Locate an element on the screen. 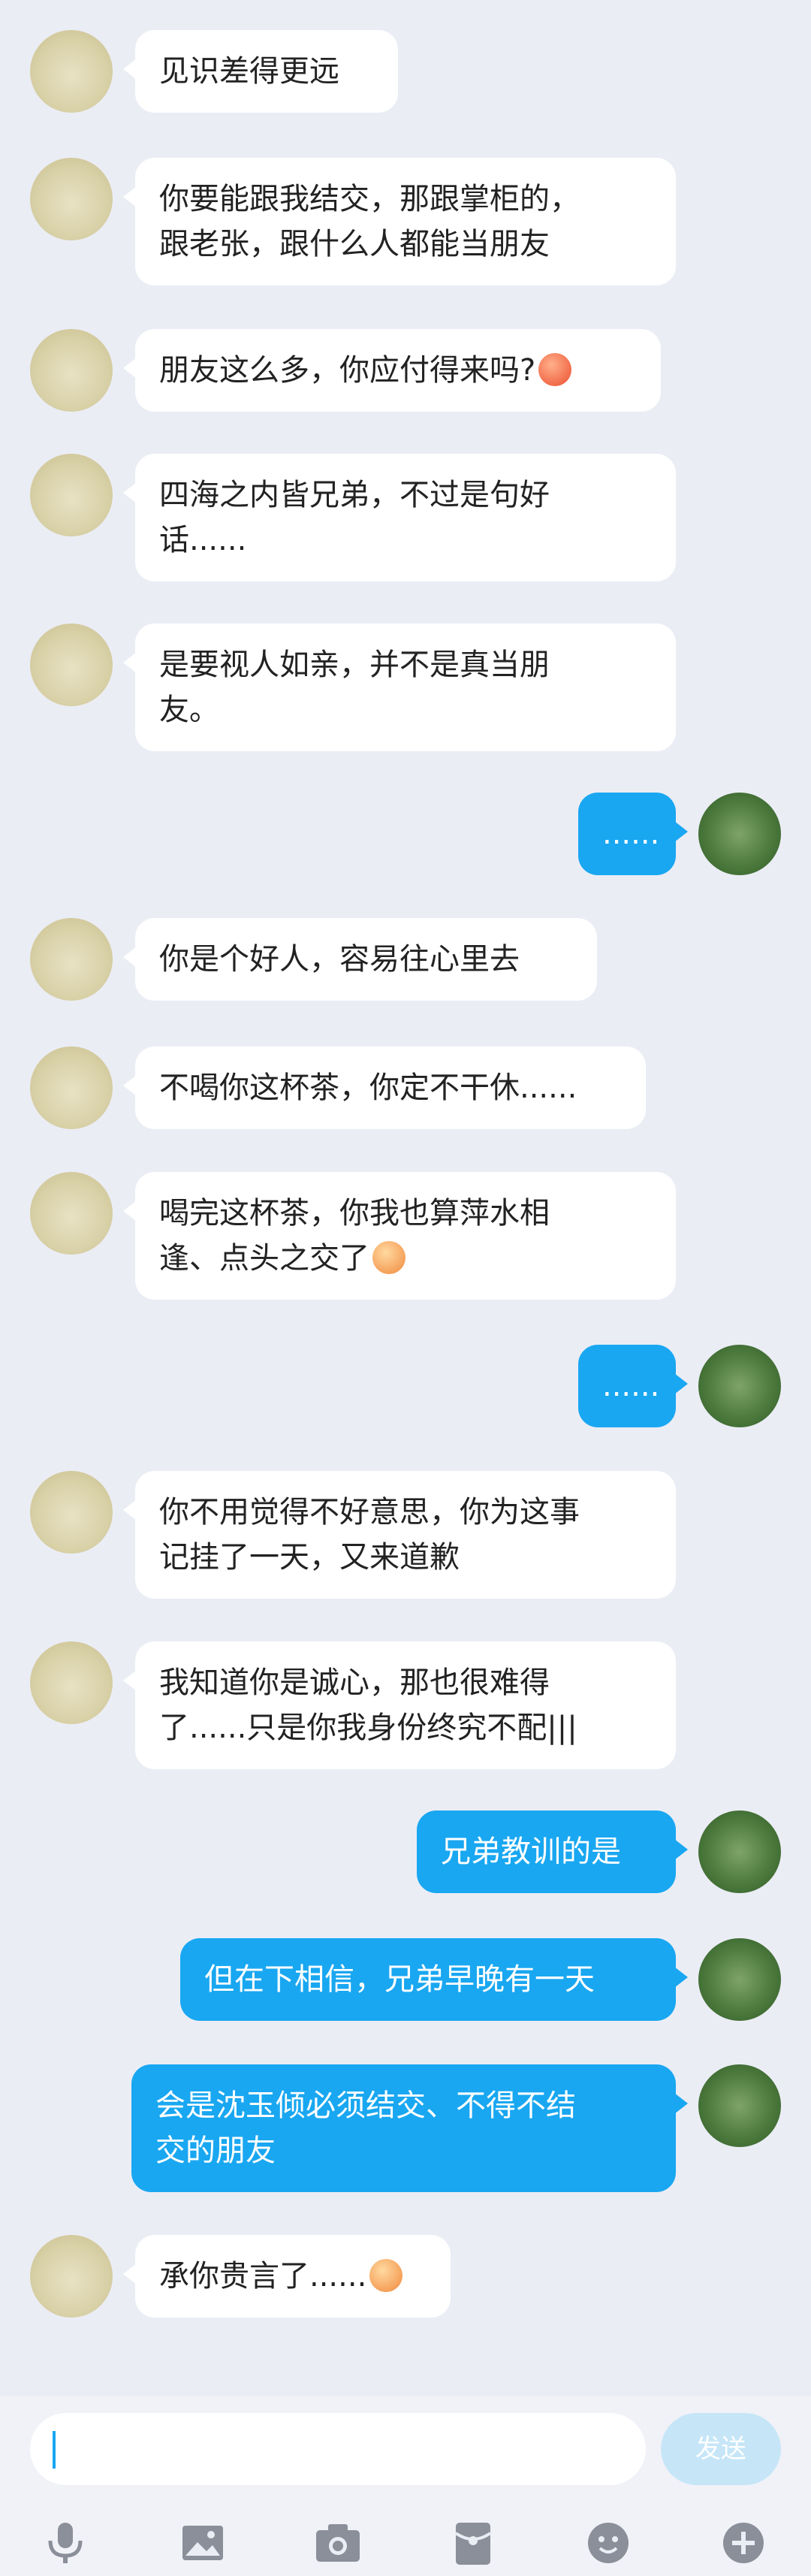 The width and height of the screenshot is (811, 2576). chat-message-left: 你不用觉得不好意思，你为这事 记挂了一天，又来道歉 is located at coordinates (405, 1535).